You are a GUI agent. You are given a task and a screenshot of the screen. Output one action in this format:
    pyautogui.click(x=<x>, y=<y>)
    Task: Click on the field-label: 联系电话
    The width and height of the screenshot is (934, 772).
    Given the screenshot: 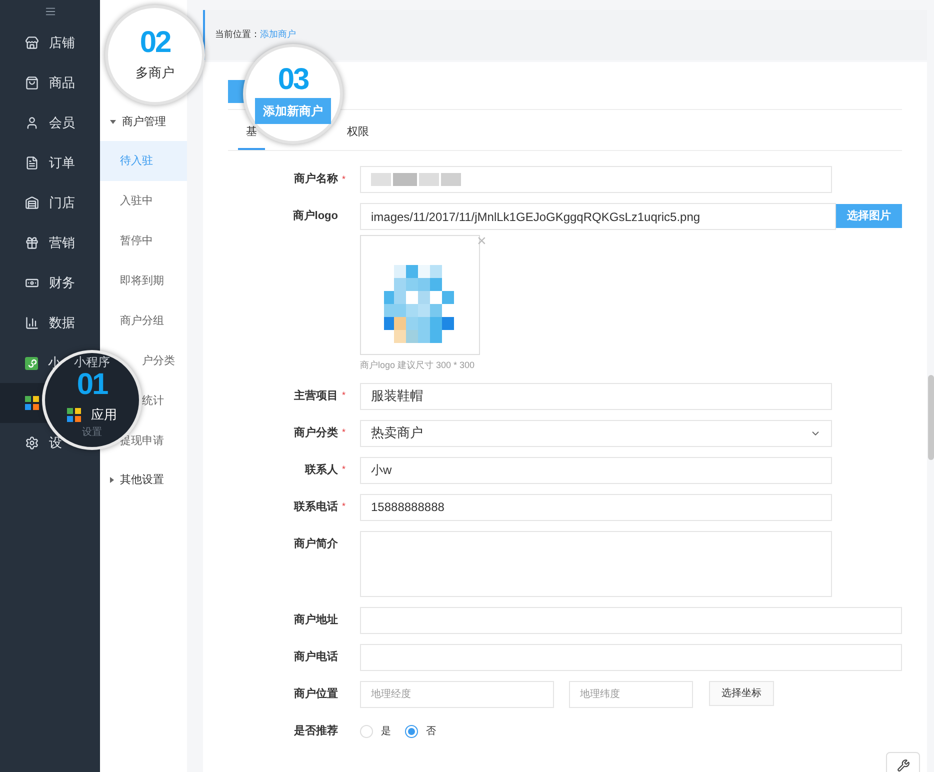 What is the action you would take?
    pyautogui.click(x=316, y=507)
    